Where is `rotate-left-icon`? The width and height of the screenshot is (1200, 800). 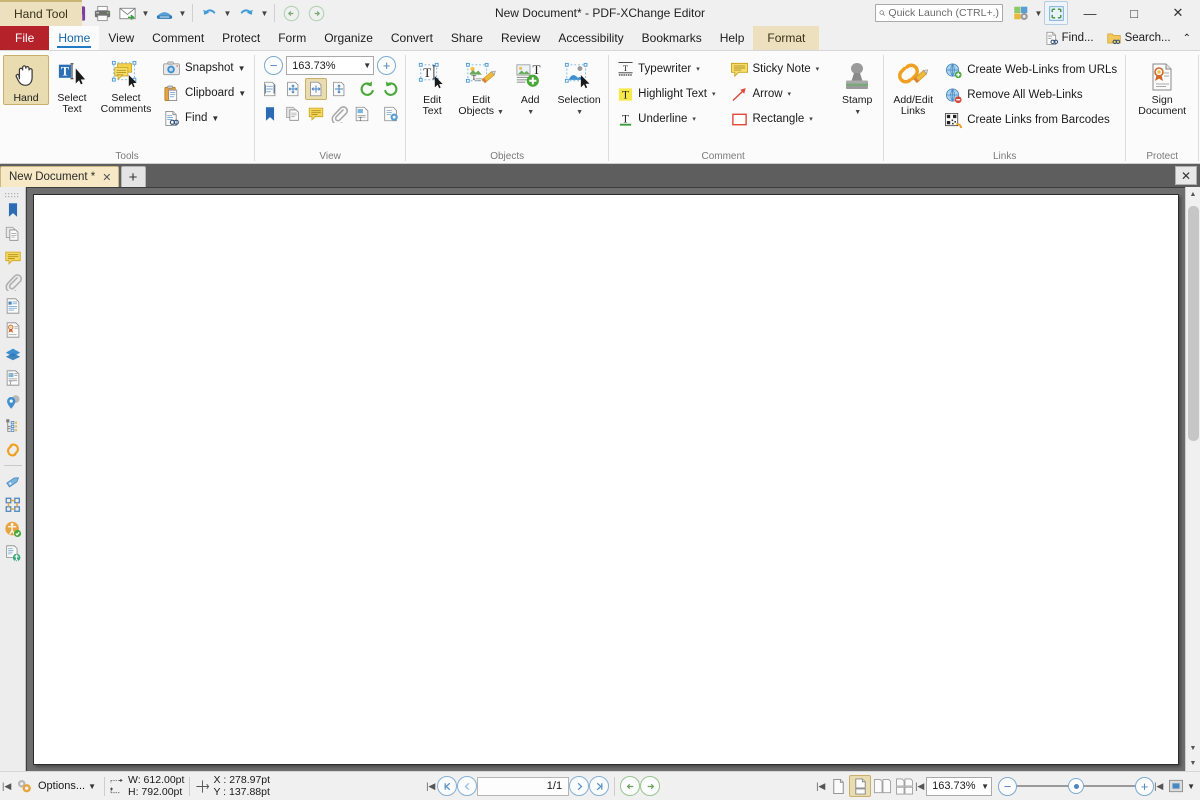 rotate-left-icon is located at coordinates (368, 89).